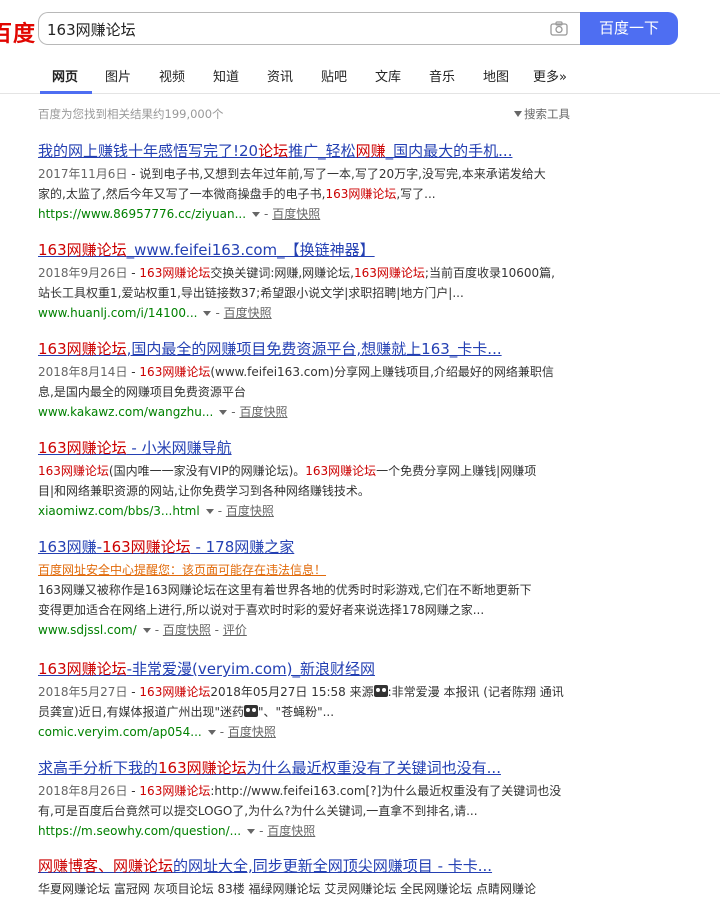 Image resolution: width=720 pixels, height=906 pixels. Describe the element at coordinates (308, 448) in the screenshot. I see `result-title-link: 163网赚论坛 - 小米网赚导航` at that location.